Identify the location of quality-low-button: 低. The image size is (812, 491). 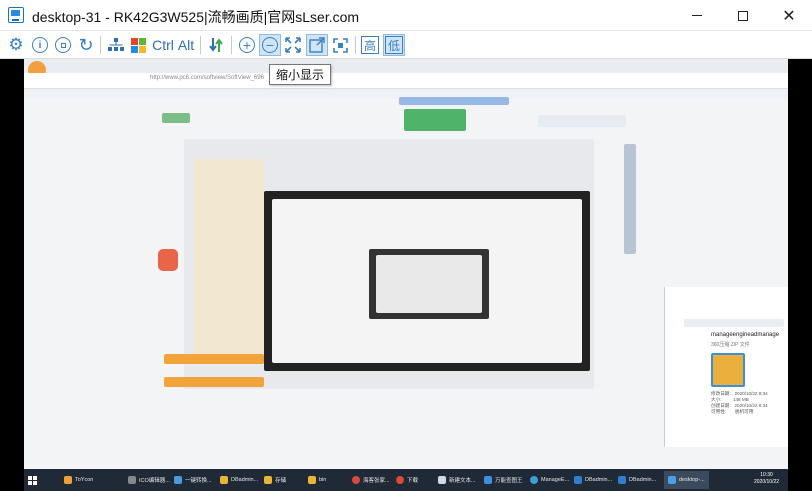
(394, 45).